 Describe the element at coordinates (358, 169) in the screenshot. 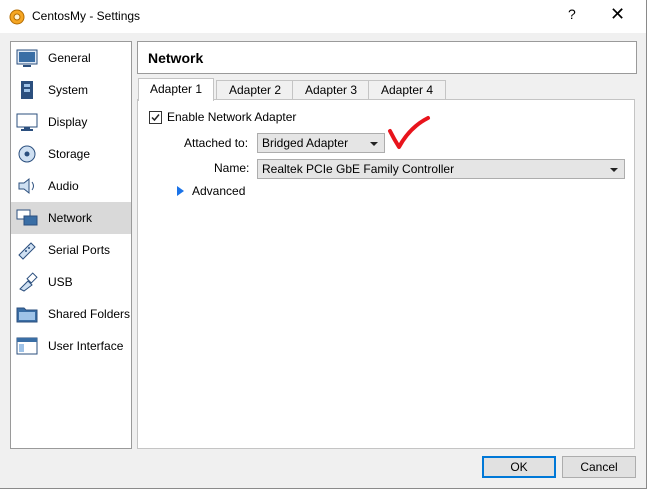

I see `adapter-name-value: Realtek PCIe GbE Family Controller` at that location.